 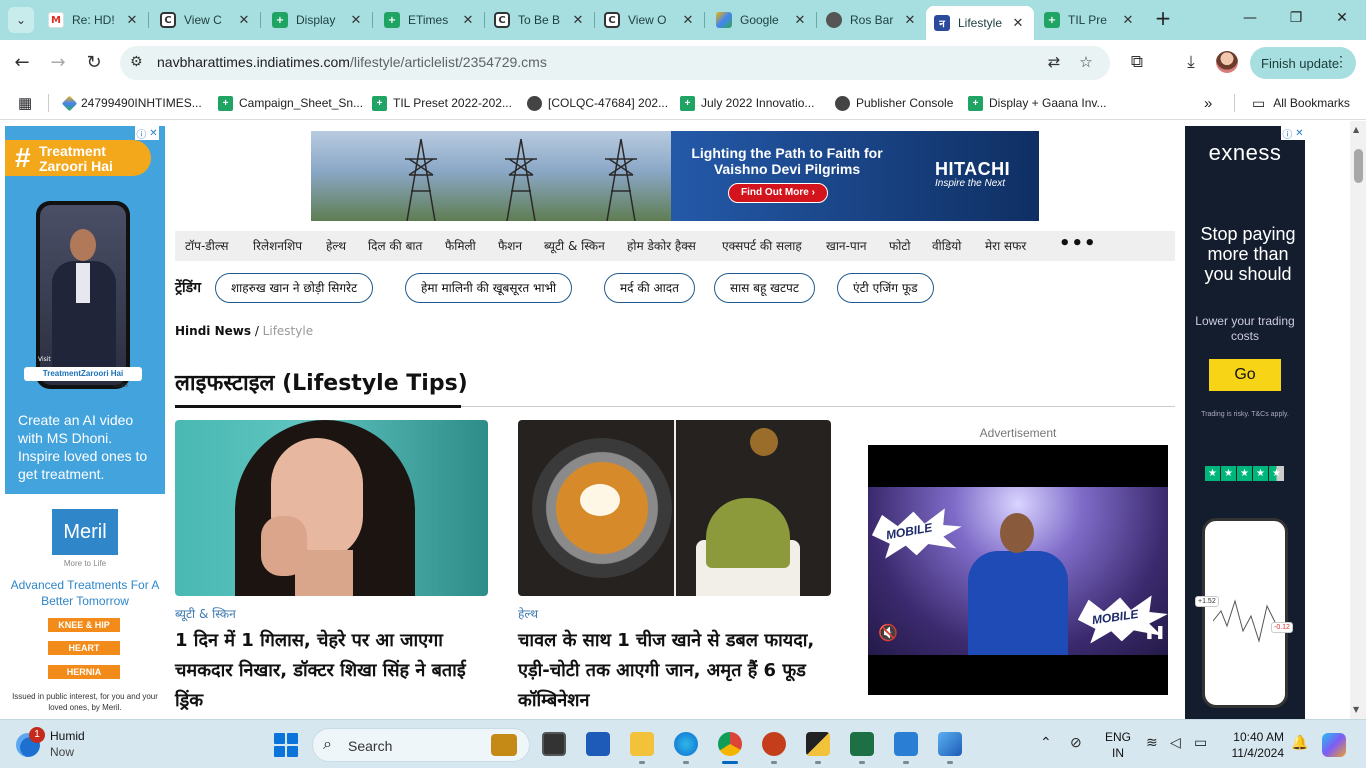 I want to click on tab-1: M Re: HD! ✕, so click(x=94, y=20).